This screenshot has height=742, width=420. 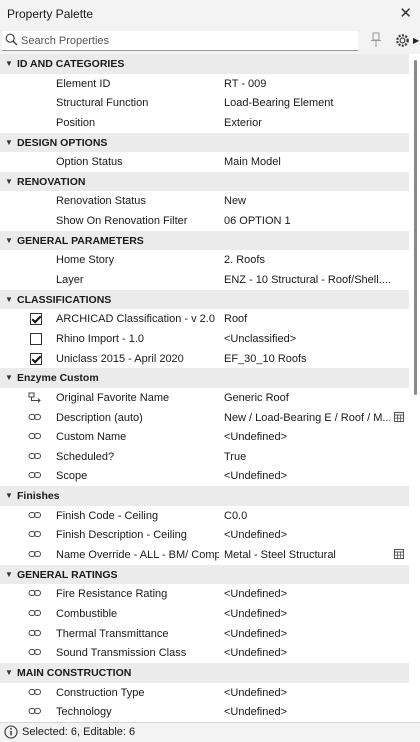 I want to click on property-row: Home Story 2. Roofs, so click(x=204, y=260).